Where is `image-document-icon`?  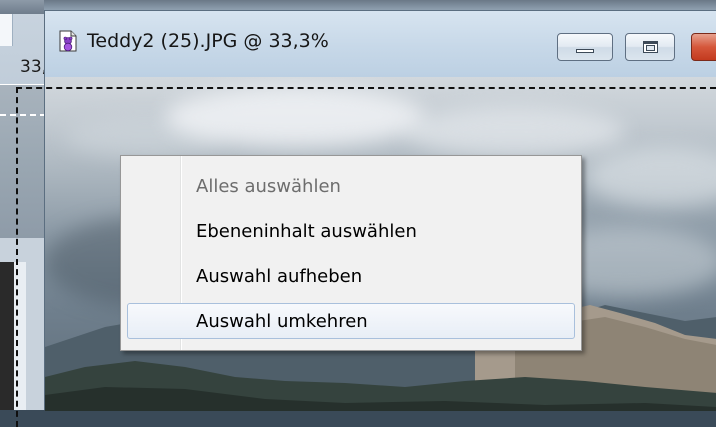 image-document-icon is located at coordinates (68, 41).